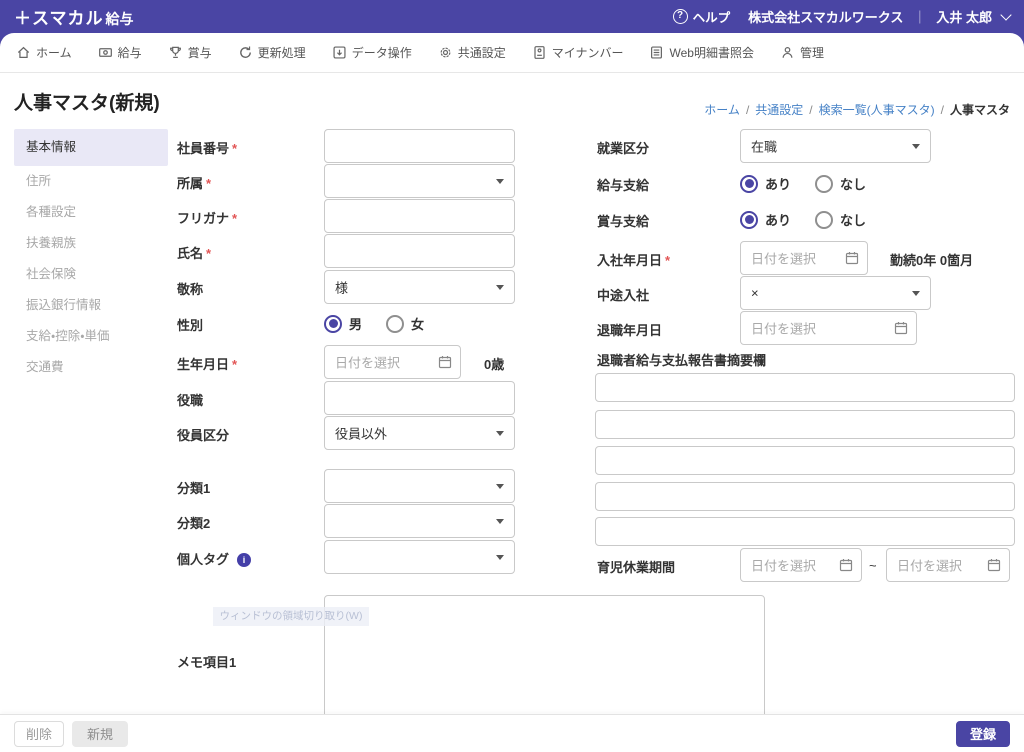 This screenshot has width=1024, height=752. What do you see at coordinates (828, 328) in the screenshot?
I see `retire-date-picker: 日付を選択` at bounding box center [828, 328].